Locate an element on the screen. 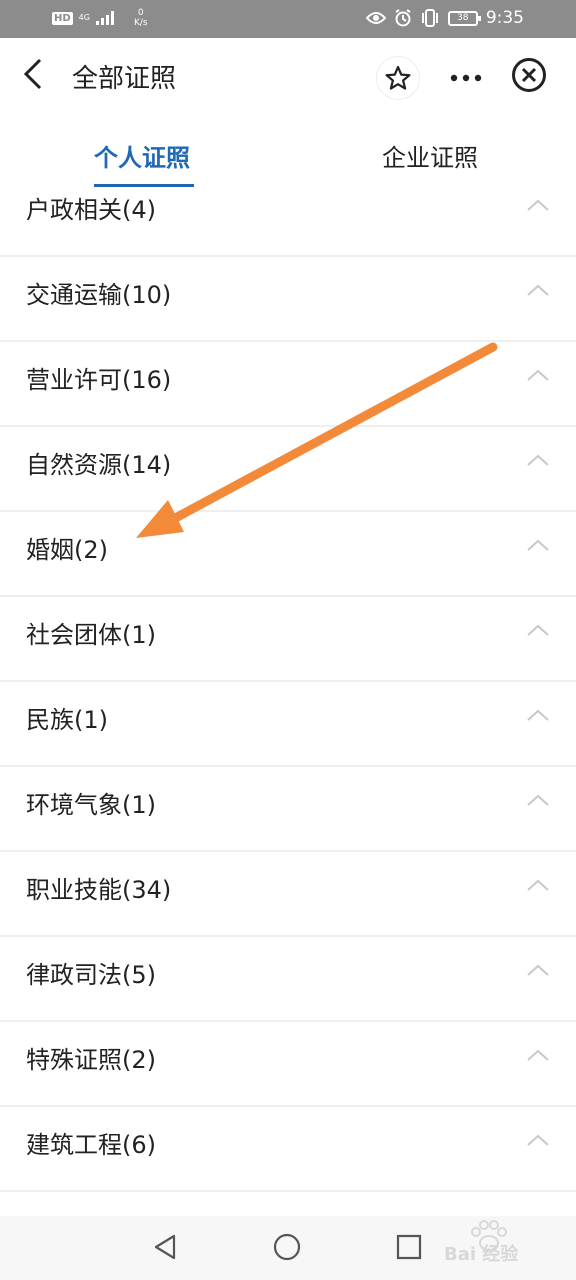 The image size is (576, 1280). category-row: 特殊证照(2) is located at coordinates (288, 1064).